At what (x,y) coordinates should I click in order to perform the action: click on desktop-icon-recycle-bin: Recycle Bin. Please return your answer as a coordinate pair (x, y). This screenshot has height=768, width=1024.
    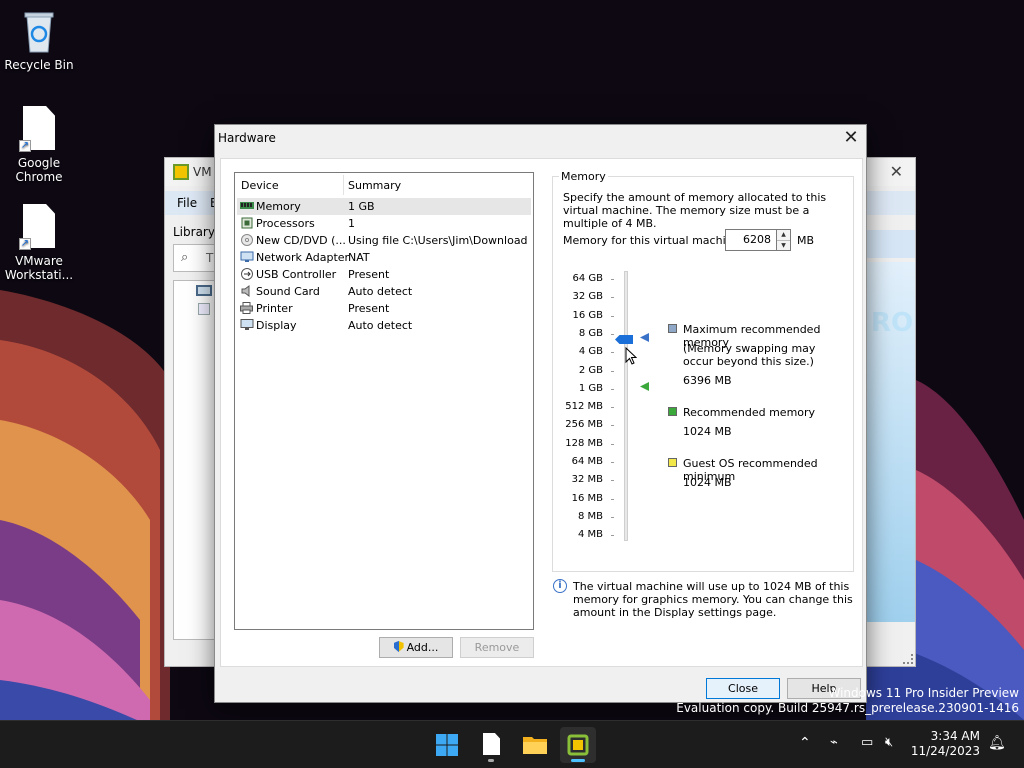
    Looking at the image, I should click on (39, 40).